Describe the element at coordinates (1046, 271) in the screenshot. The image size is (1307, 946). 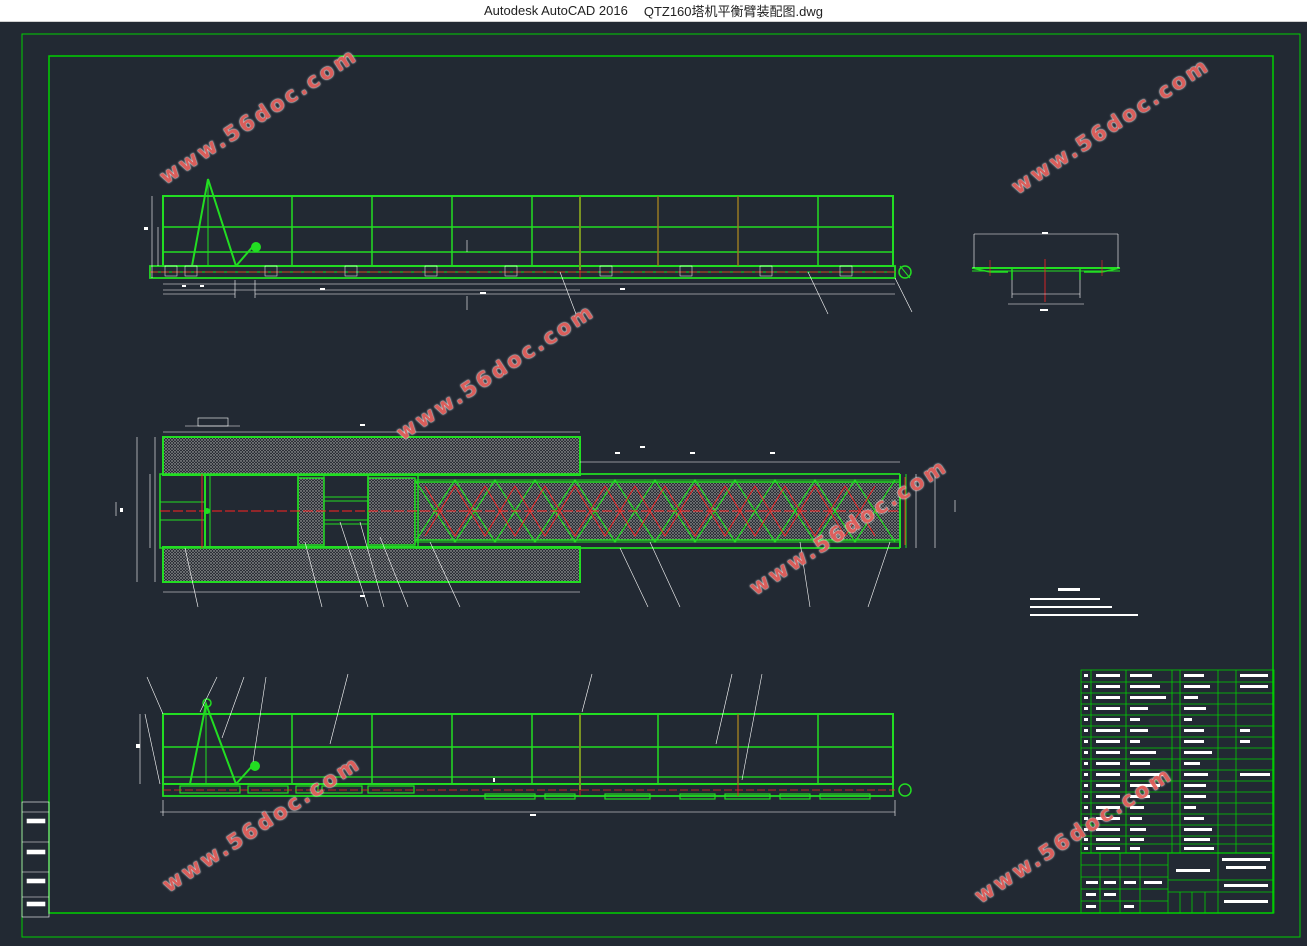
I see `end-section-view` at that location.